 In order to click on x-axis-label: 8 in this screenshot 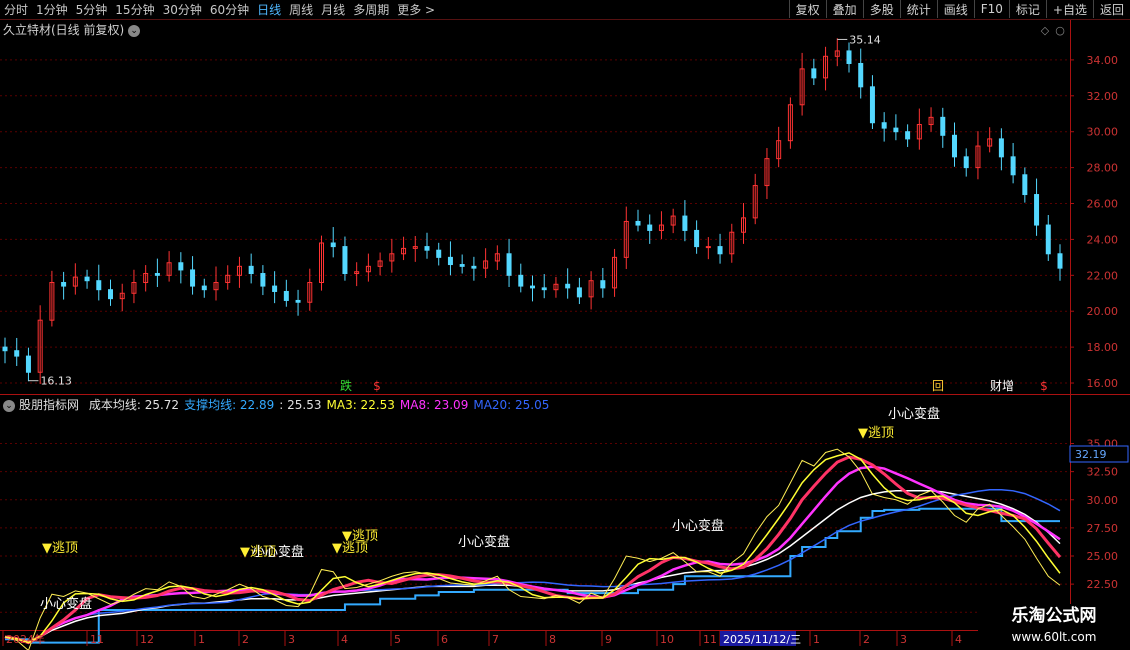, I will do `click(552, 639)`.